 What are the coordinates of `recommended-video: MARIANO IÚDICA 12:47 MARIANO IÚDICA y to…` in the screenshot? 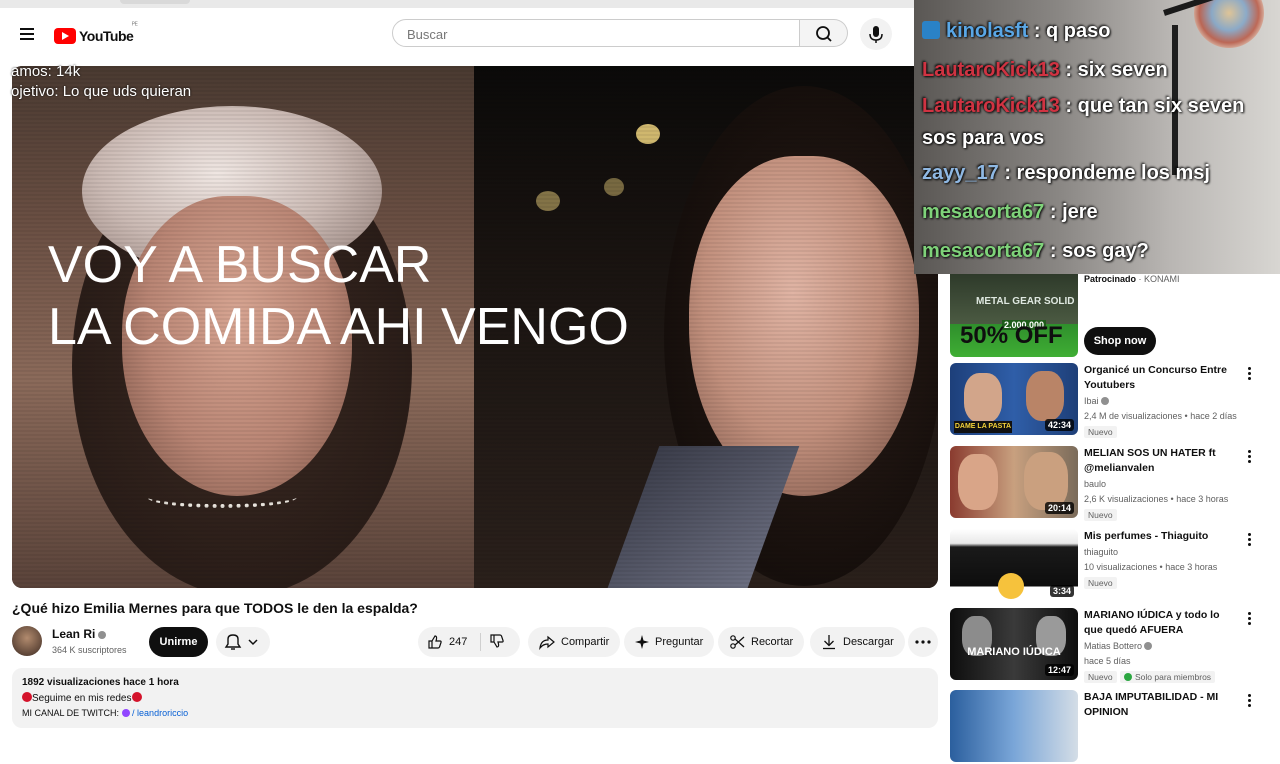 It's located at (1115, 645).